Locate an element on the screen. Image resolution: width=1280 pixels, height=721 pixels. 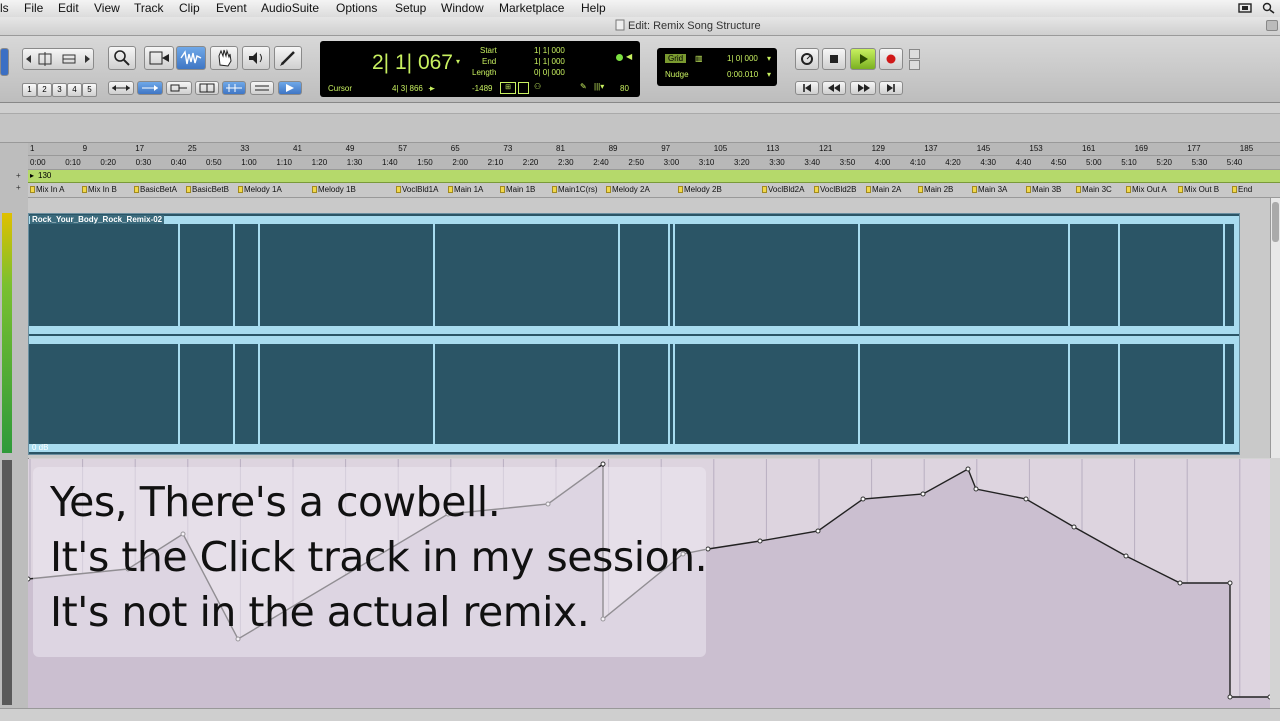
marker-16: Main 3A is located at coordinates (989, 189).